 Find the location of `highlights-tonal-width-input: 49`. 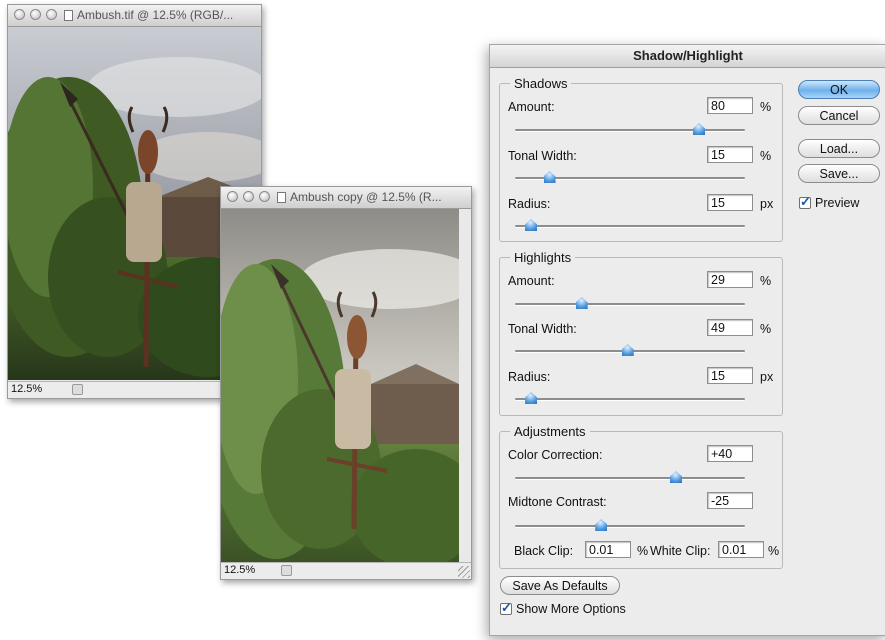

highlights-tonal-width-input: 49 is located at coordinates (730, 327).